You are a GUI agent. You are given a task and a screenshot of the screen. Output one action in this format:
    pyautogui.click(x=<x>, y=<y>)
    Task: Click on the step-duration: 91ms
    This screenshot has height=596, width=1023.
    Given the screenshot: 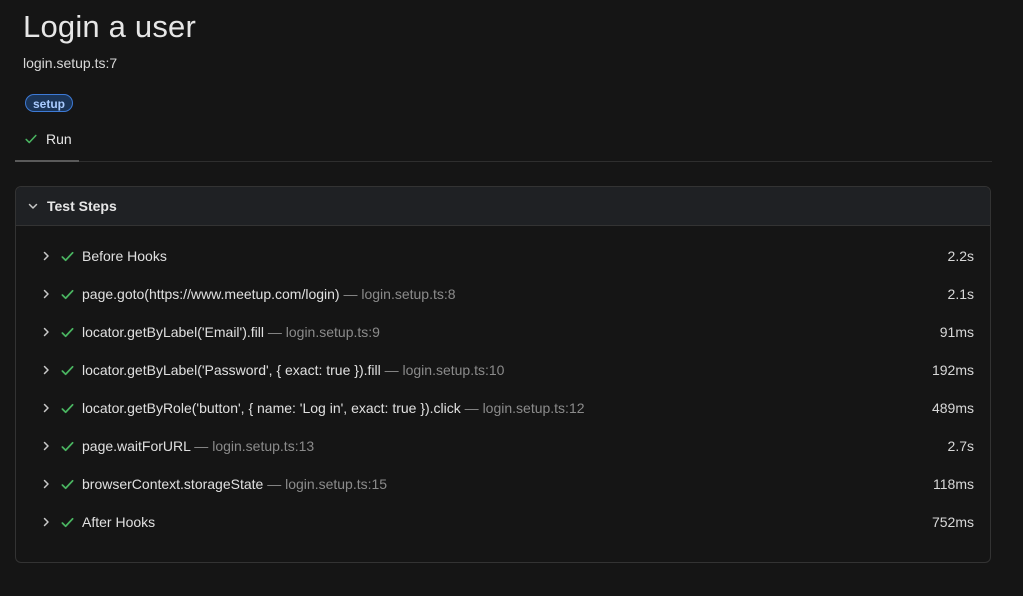 What is the action you would take?
    pyautogui.click(x=956, y=332)
    